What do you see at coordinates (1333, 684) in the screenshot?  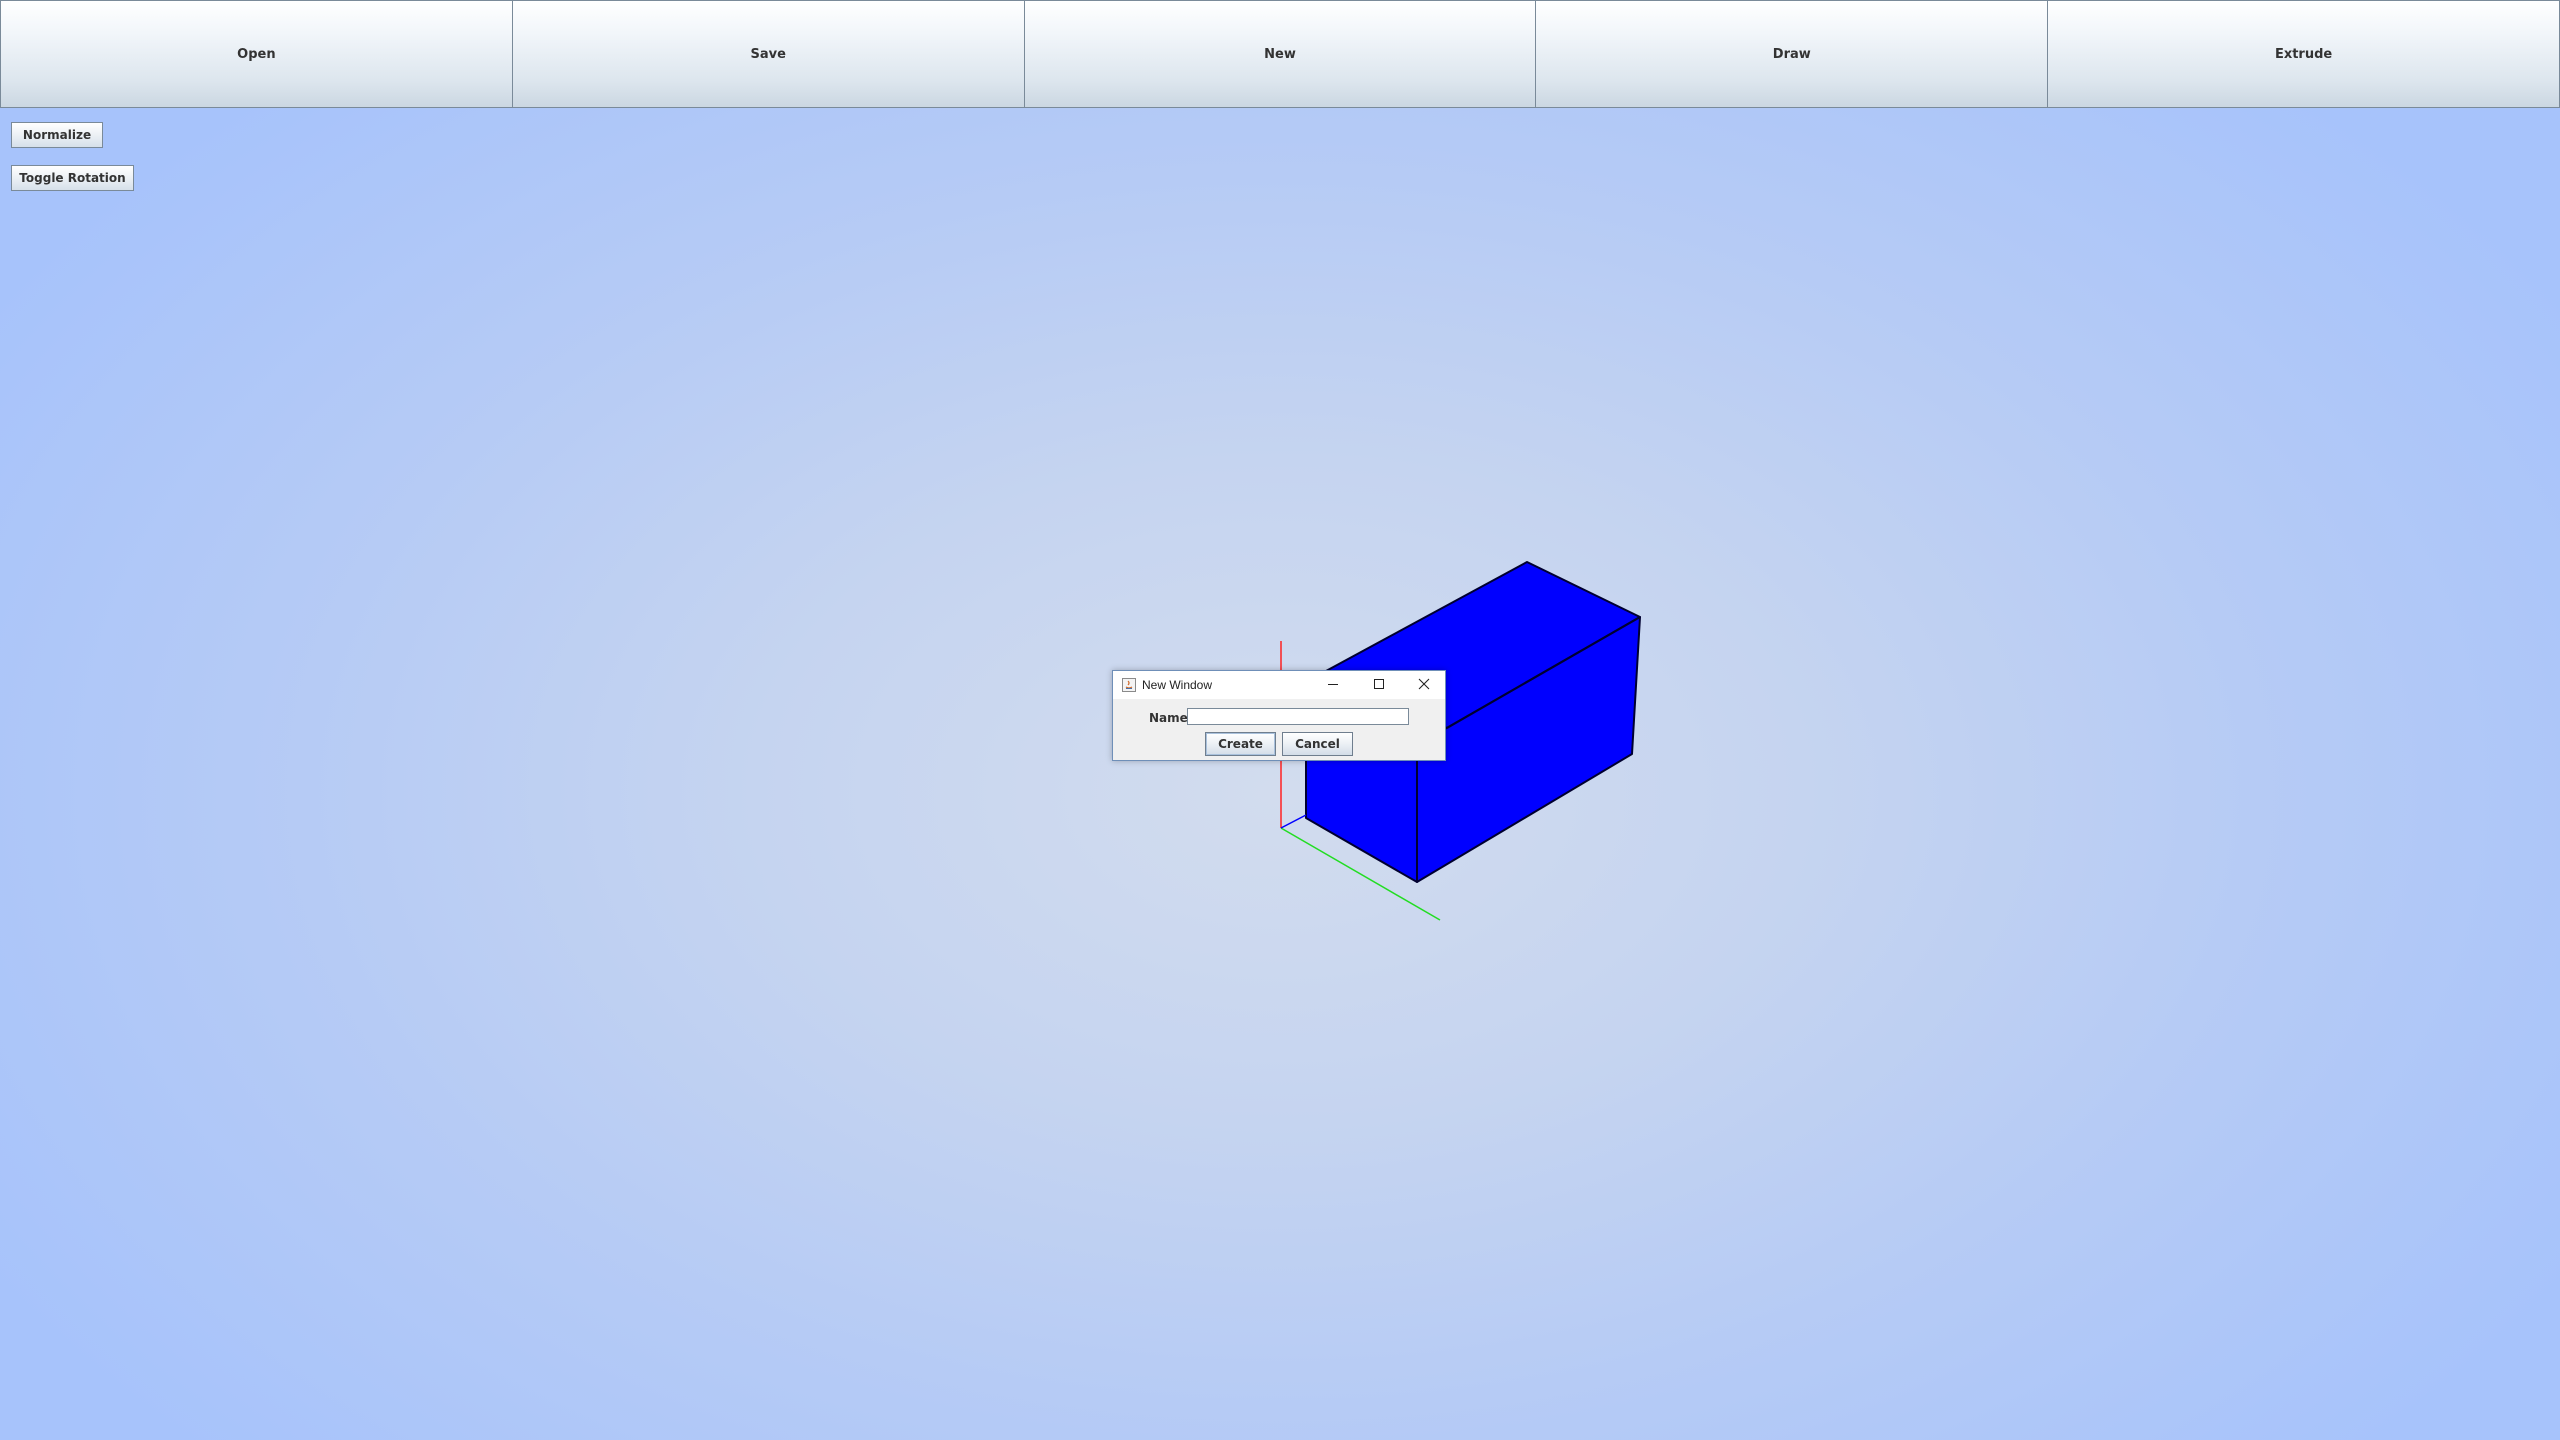 I see `minimize-icon` at bounding box center [1333, 684].